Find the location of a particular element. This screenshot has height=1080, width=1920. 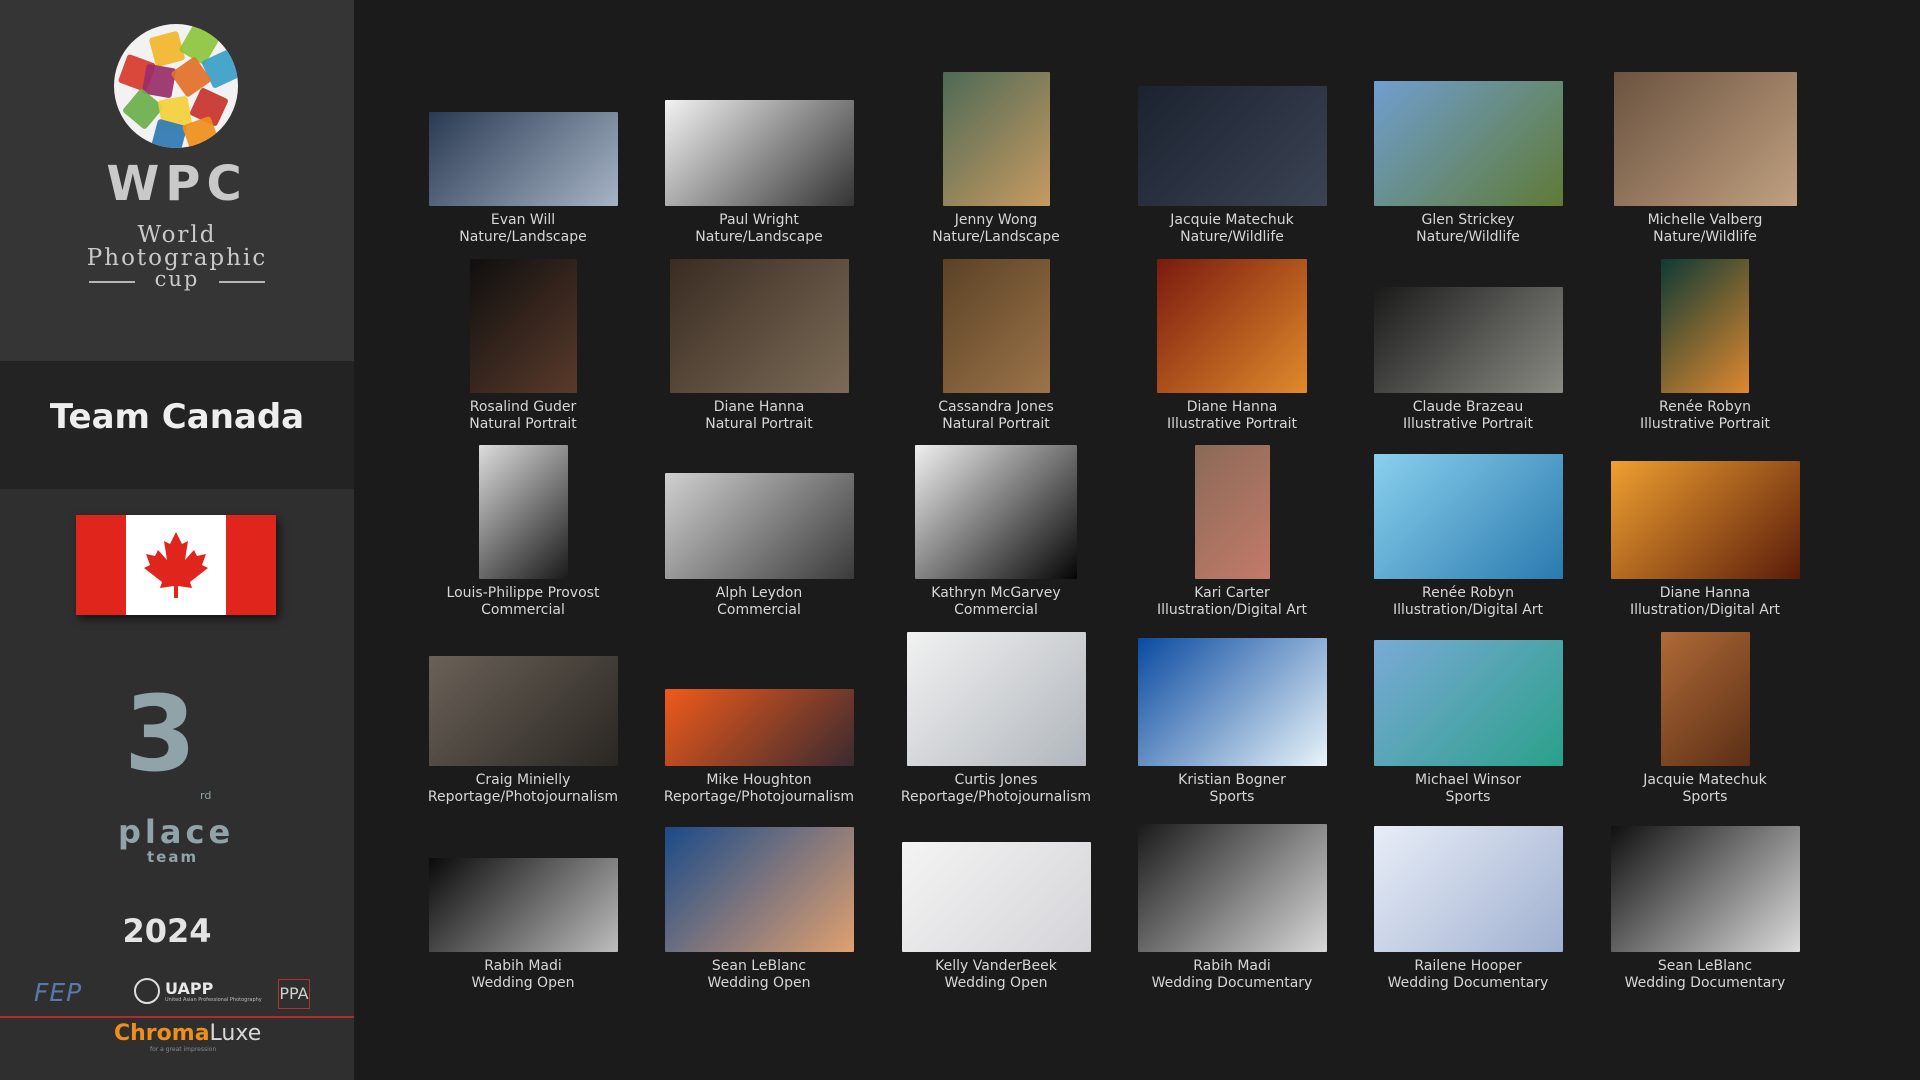

year: 2024 is located at coordinates (167, 931).